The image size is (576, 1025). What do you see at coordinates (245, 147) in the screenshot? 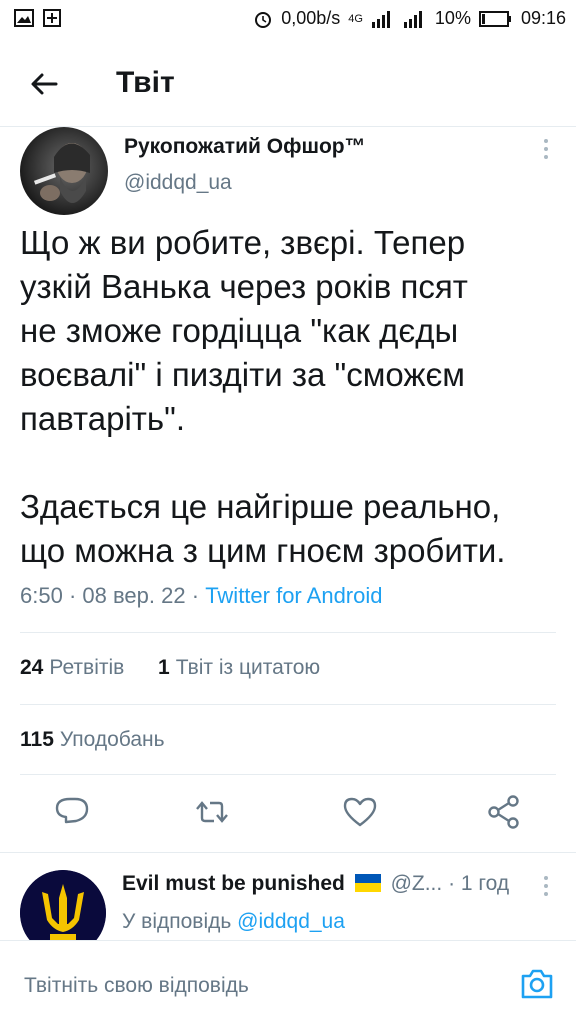
I see `author-name: Рукопожатий Офшор™` at bounding box center [245, 147].